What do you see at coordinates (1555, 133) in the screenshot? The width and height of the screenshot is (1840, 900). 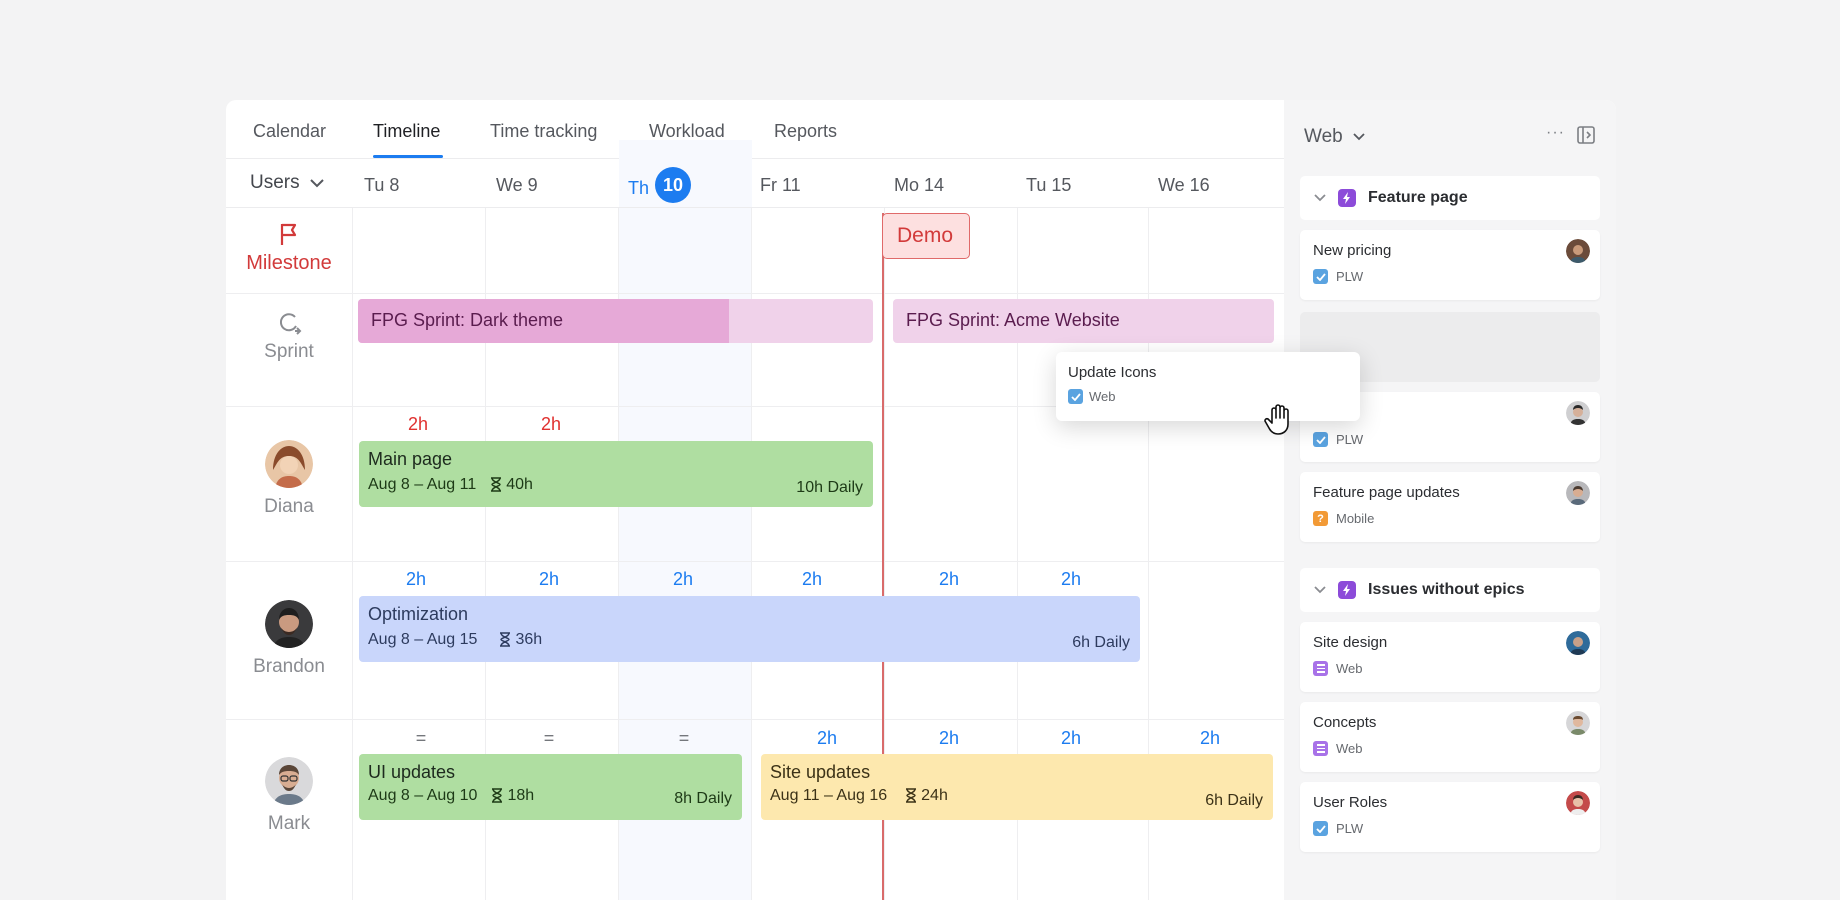 I see `more-options-button: ···` at bounding box center [1555, 133].